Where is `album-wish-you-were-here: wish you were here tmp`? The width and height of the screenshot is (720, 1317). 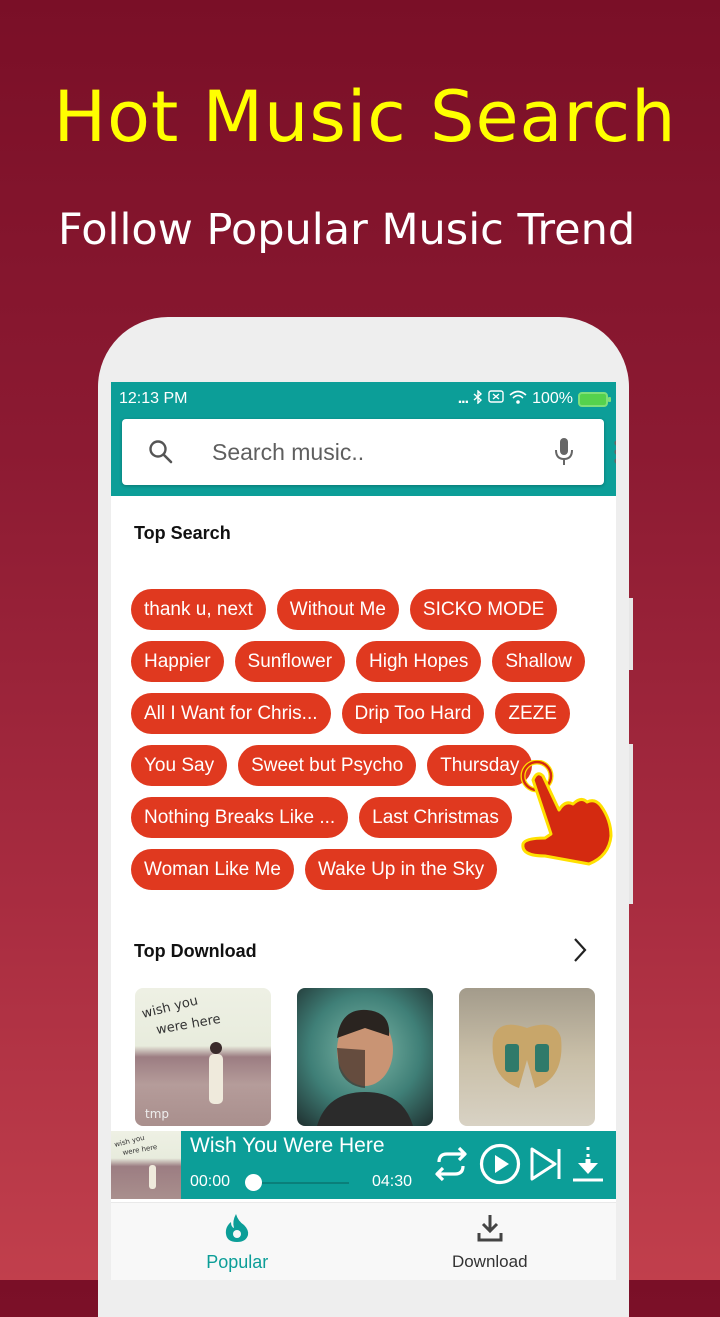
album-wish-you-were-here: wish you were here tmp is located at coordinates (203, 1057).